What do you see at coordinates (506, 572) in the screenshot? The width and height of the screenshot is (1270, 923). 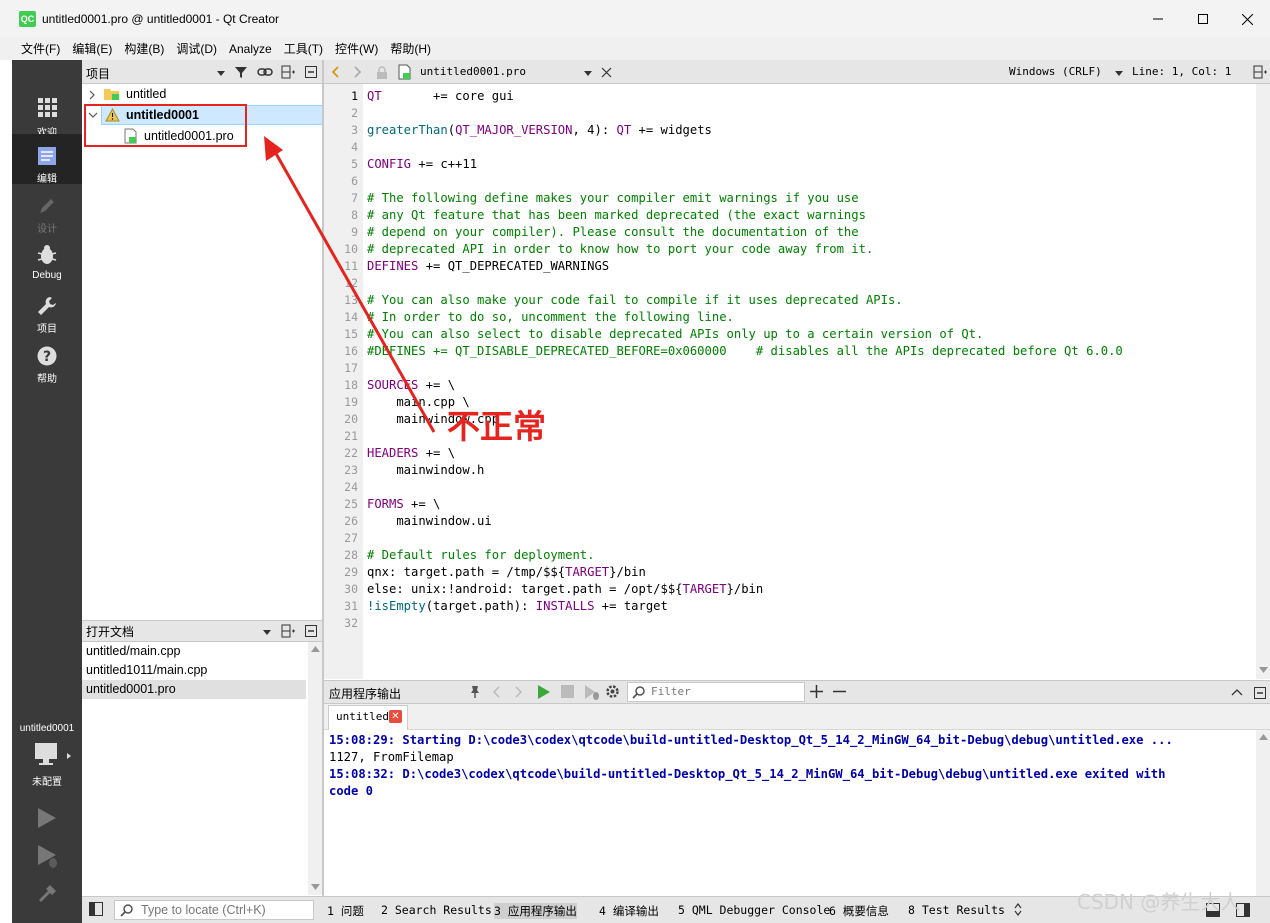 I see `code-line: qnx: target.path = /tmp/$${TARGET}/bin` at bounding box center [506, 572].